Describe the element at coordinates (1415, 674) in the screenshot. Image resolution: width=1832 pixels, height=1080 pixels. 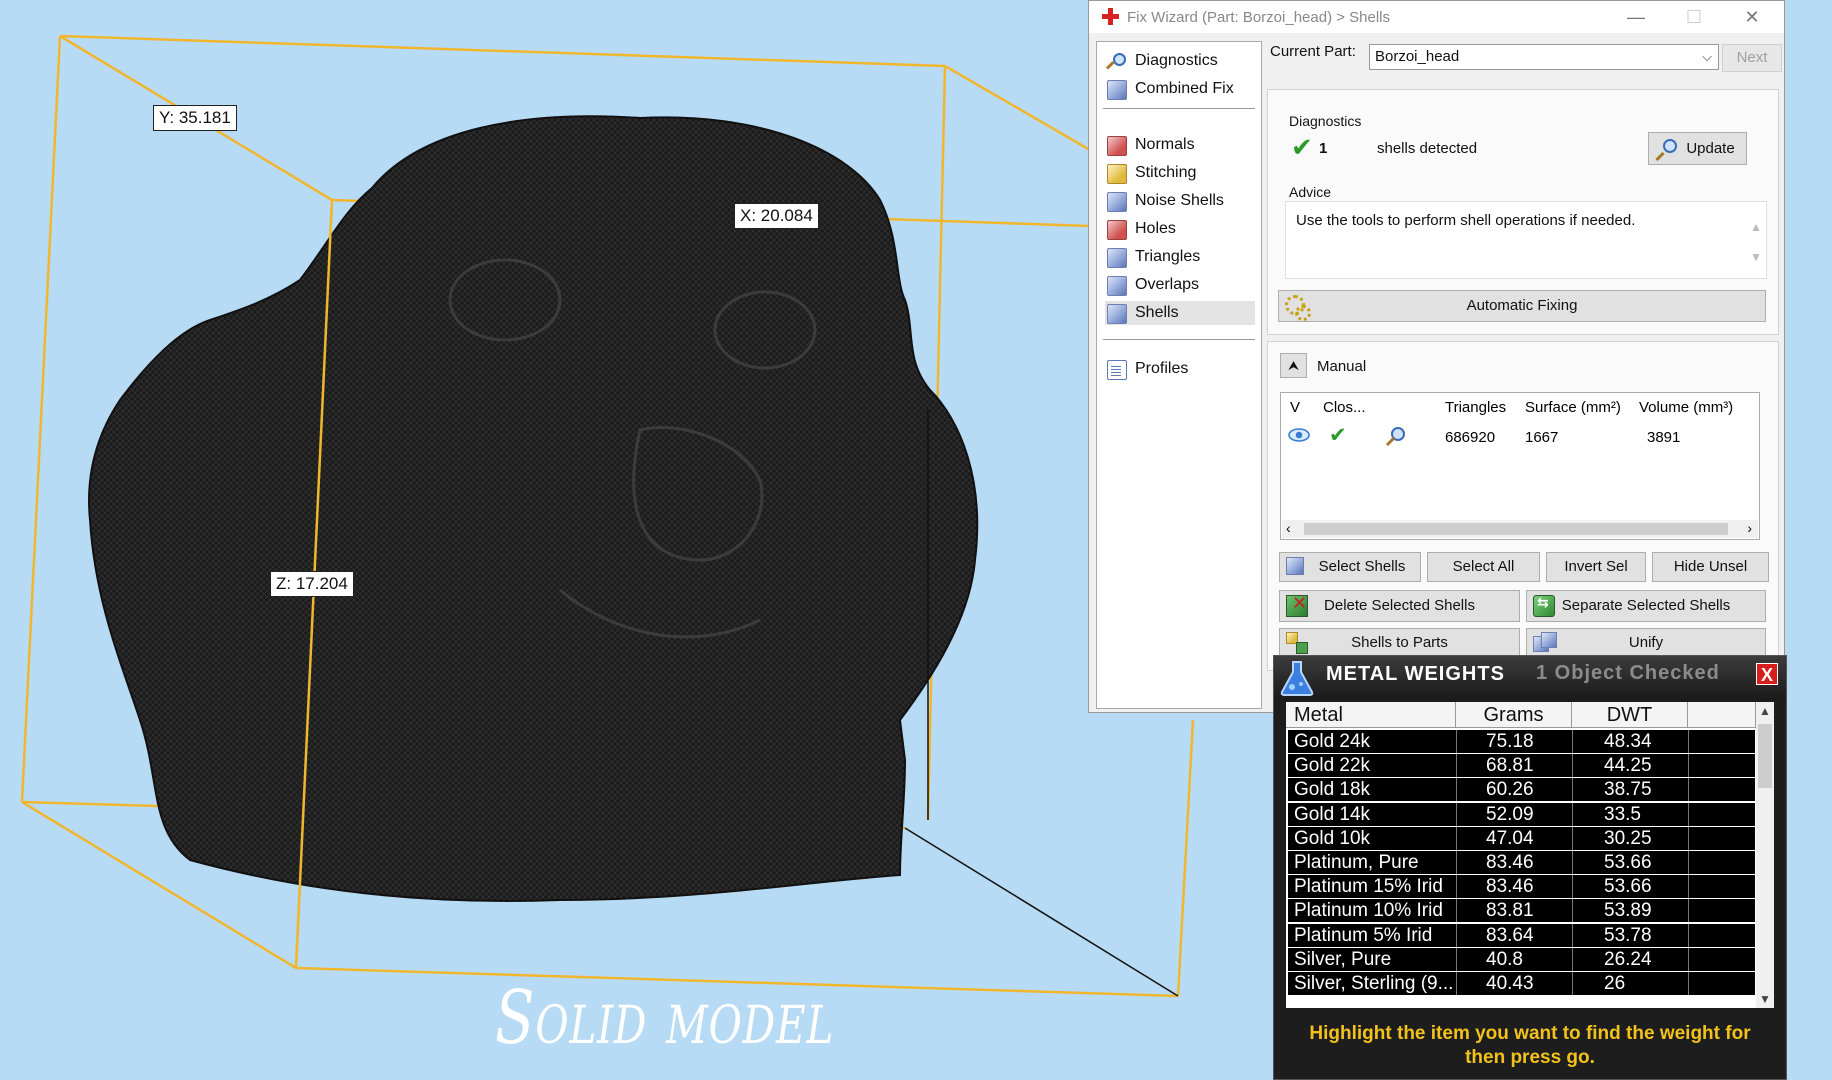
I see `metal-weights-title: METAL WEIGHTS` at that location.